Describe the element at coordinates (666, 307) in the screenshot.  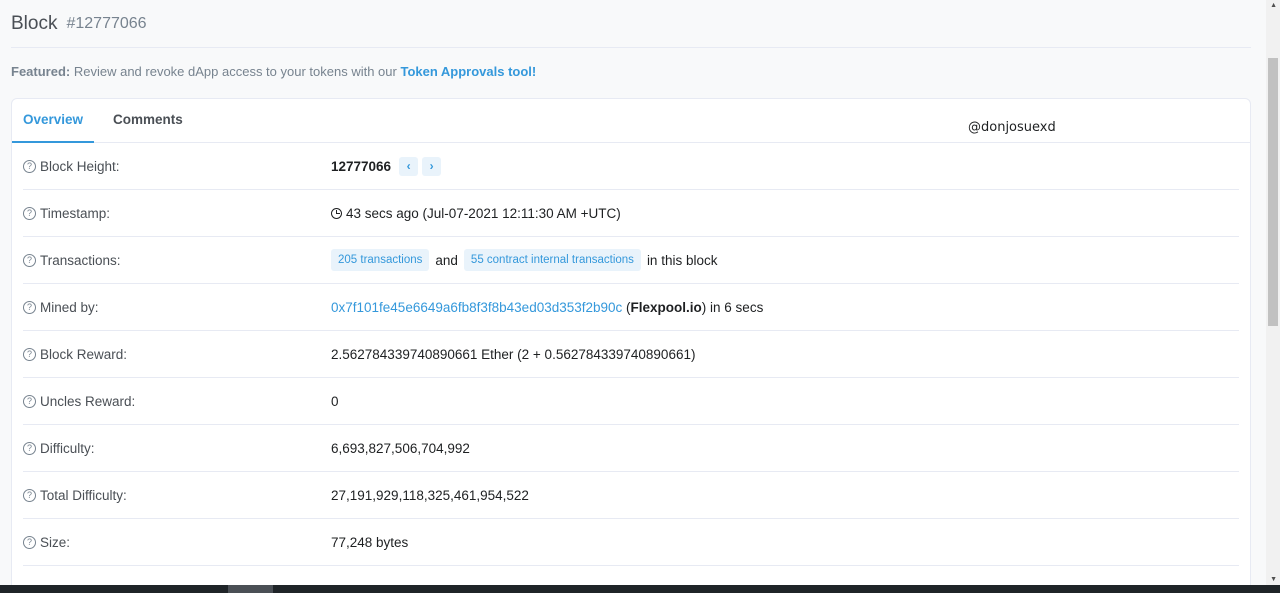
I see `miner-pool-name: Flexpool.io` at that location.